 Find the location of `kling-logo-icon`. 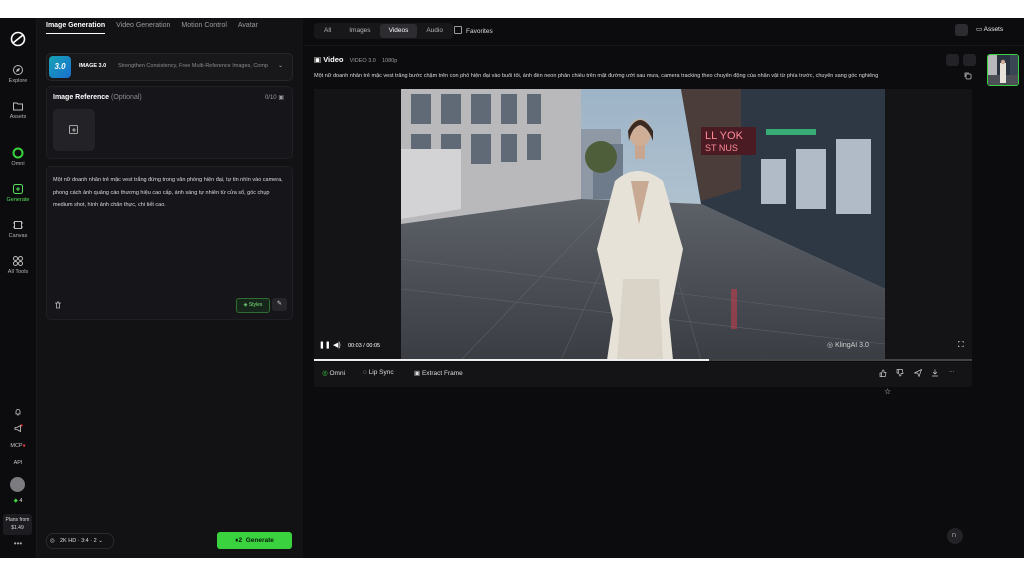

kling-logo-icon is located at coordinates (18, 39).